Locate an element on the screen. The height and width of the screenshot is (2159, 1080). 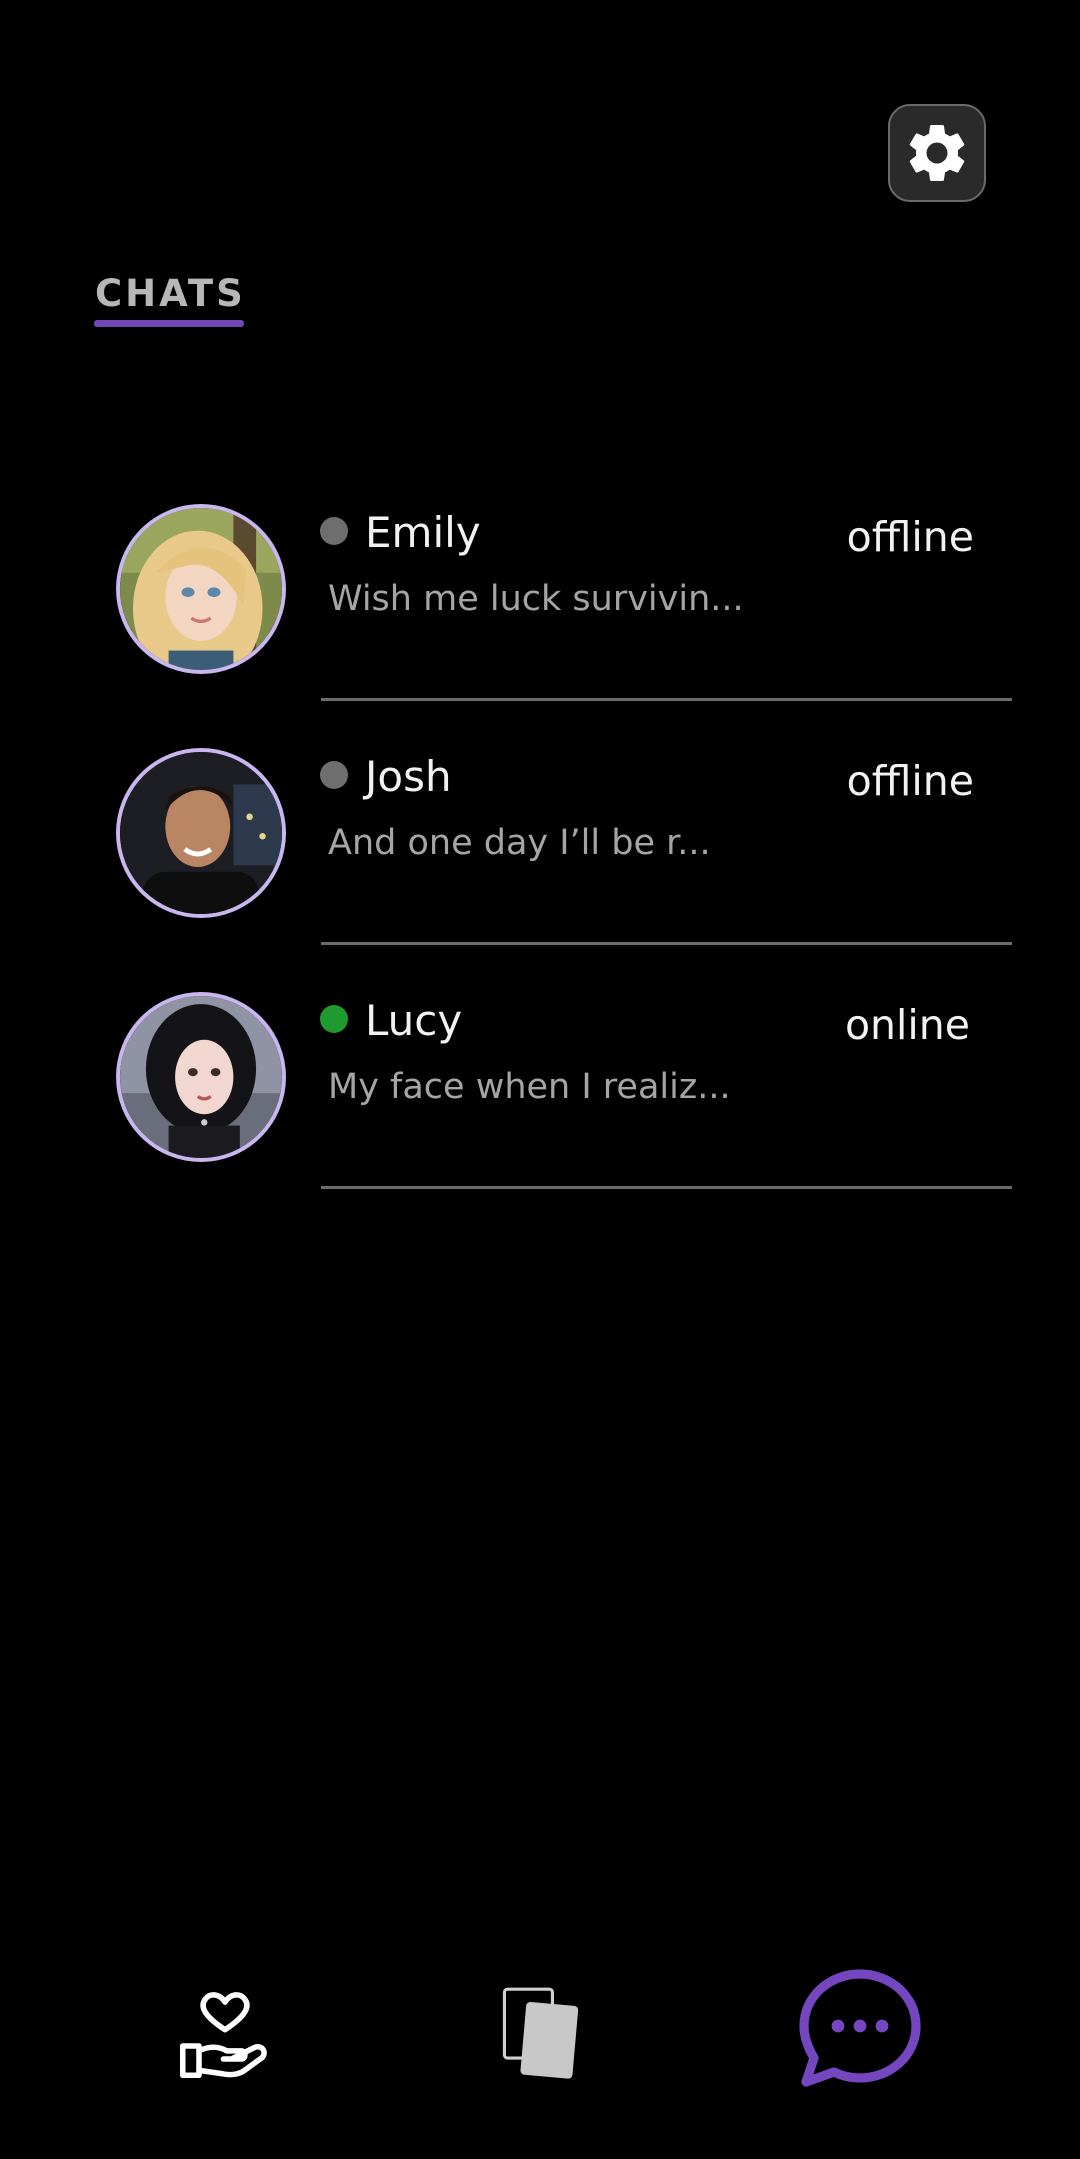
chat-name: Josh is located at coordinates (408, 776).